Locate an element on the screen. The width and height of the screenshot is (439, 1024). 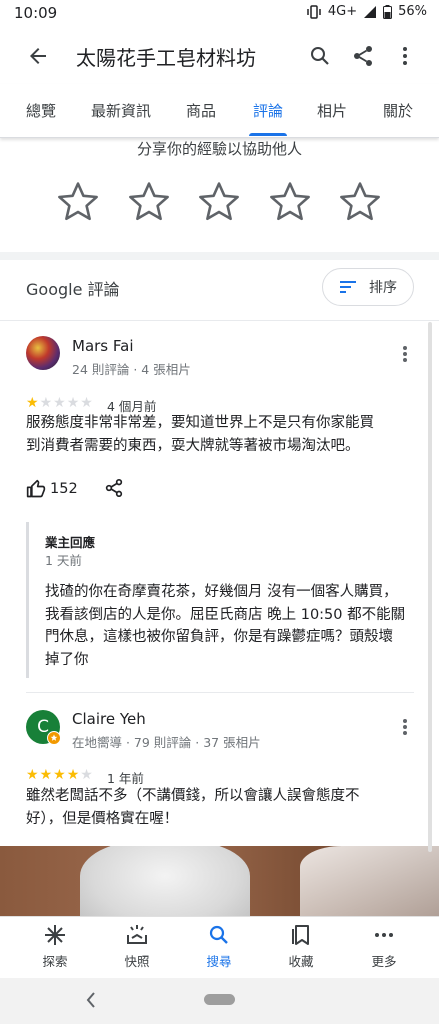
rate-star-4-icon is located at coordinates (290, 202).